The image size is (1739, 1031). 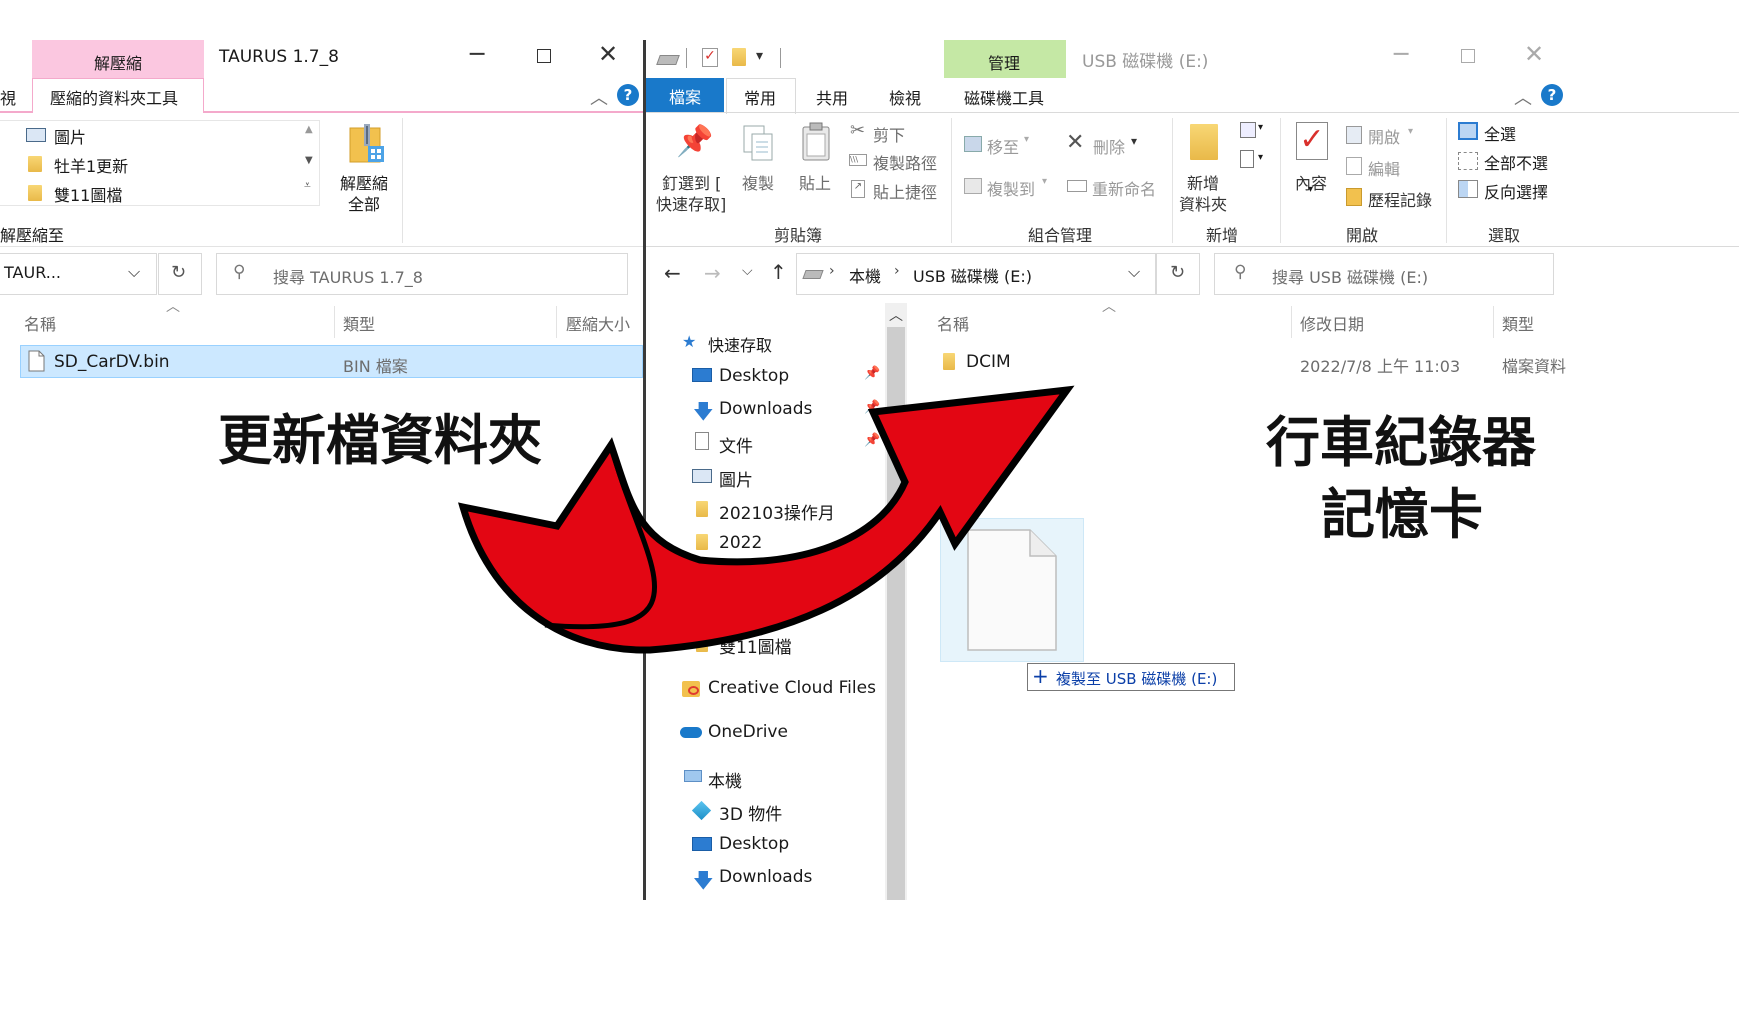 I want to click on red-arrow, so click(x=766, y=519).